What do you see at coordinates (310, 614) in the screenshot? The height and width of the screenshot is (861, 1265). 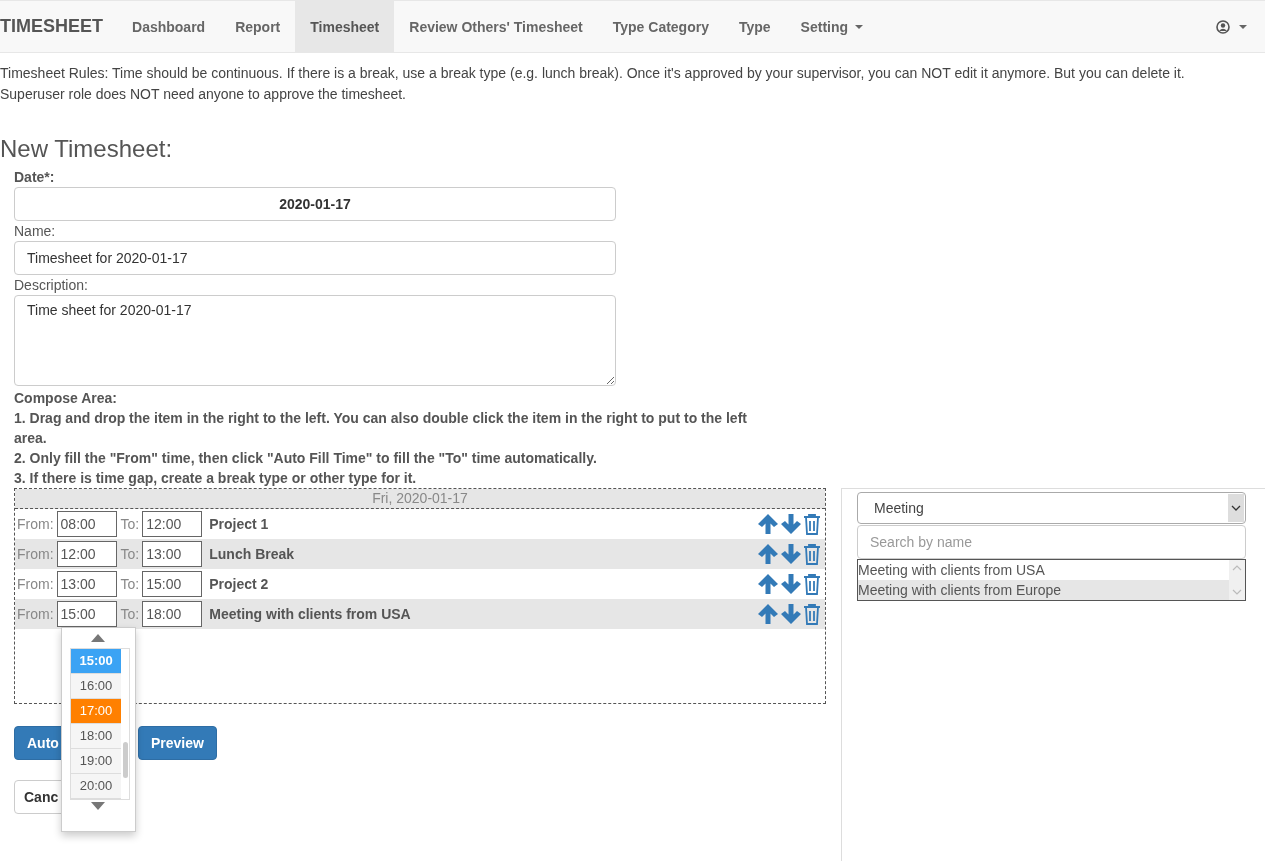 I see `entry-name: Meeting with clients from USA` at bounding box center [310, 614].